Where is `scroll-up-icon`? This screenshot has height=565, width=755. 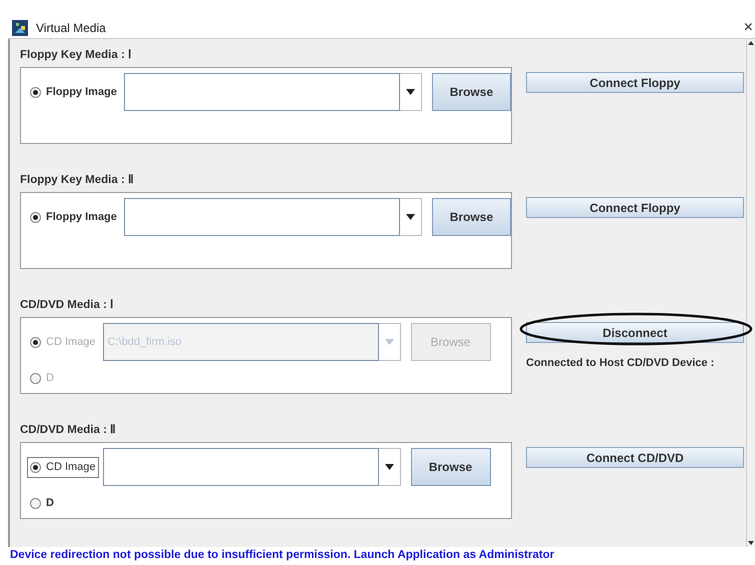 scroll-up-icon is located at coordinates (751, 43).